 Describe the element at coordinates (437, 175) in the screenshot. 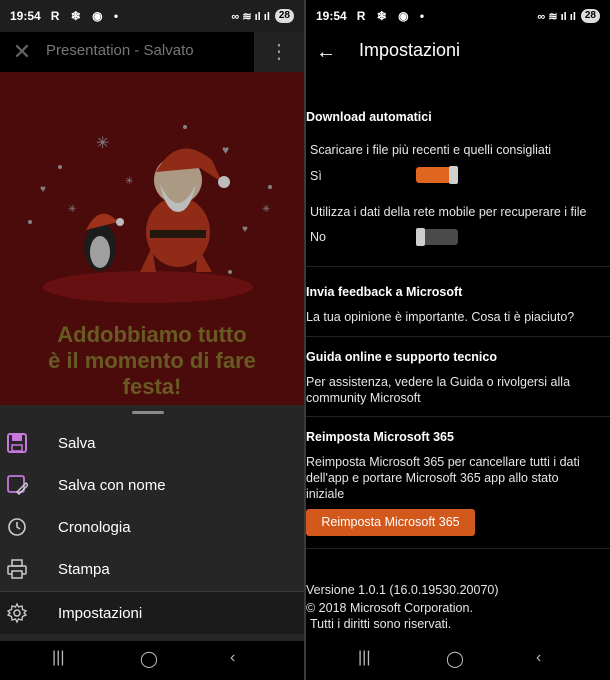

I see `download-recent-toggle` at that location.